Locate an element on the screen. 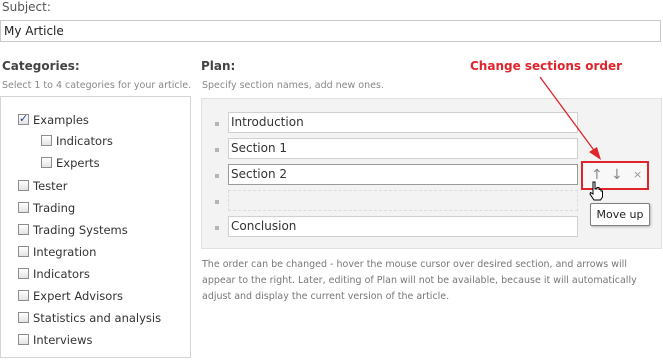 The width and height of the screenshot is (663, 362). hand-pointer-icon is located at coordinates (596, 191).